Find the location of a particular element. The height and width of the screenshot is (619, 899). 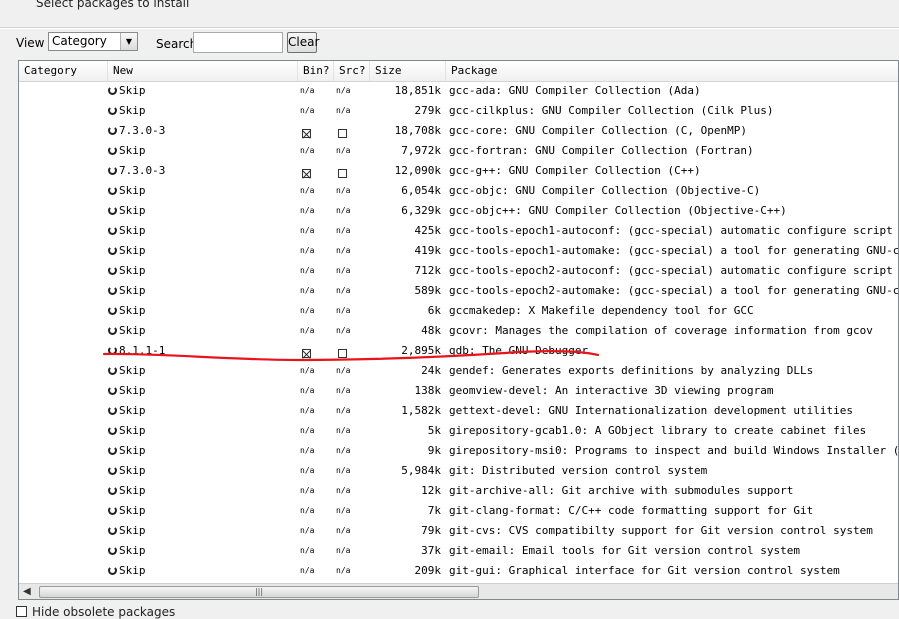

column-bin: Bin? is located at coordinates (316, 71).